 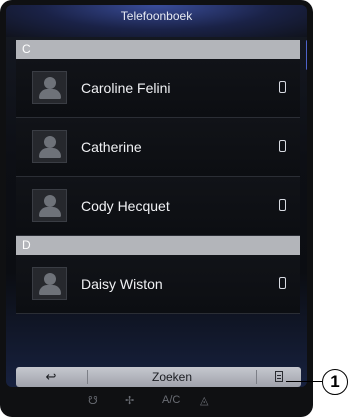 I want to click on contact-name: Daisy Wiston, so click(x=122, y=284).